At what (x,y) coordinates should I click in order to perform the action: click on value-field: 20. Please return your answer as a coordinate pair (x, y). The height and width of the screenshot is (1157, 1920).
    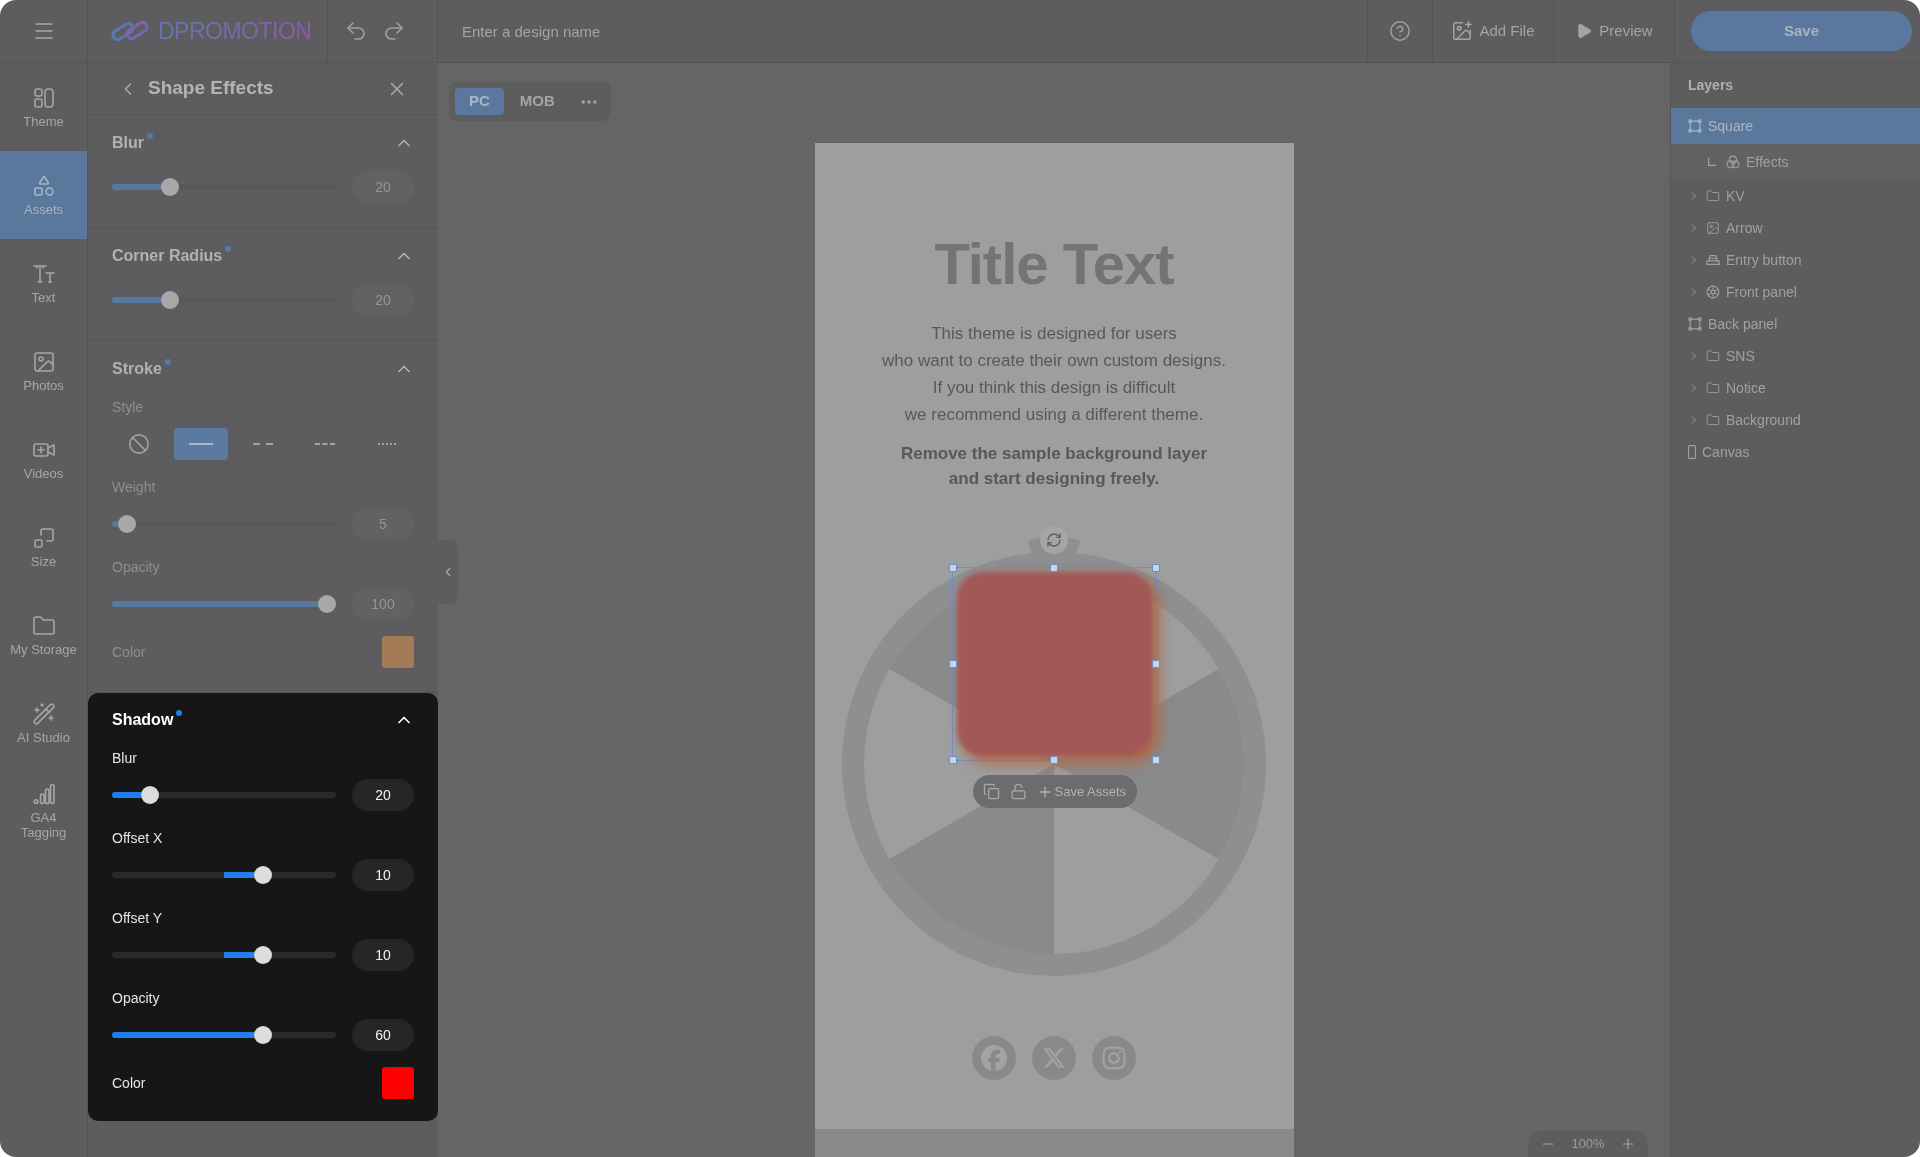
    Looking at the image, I should click on (383, 795).